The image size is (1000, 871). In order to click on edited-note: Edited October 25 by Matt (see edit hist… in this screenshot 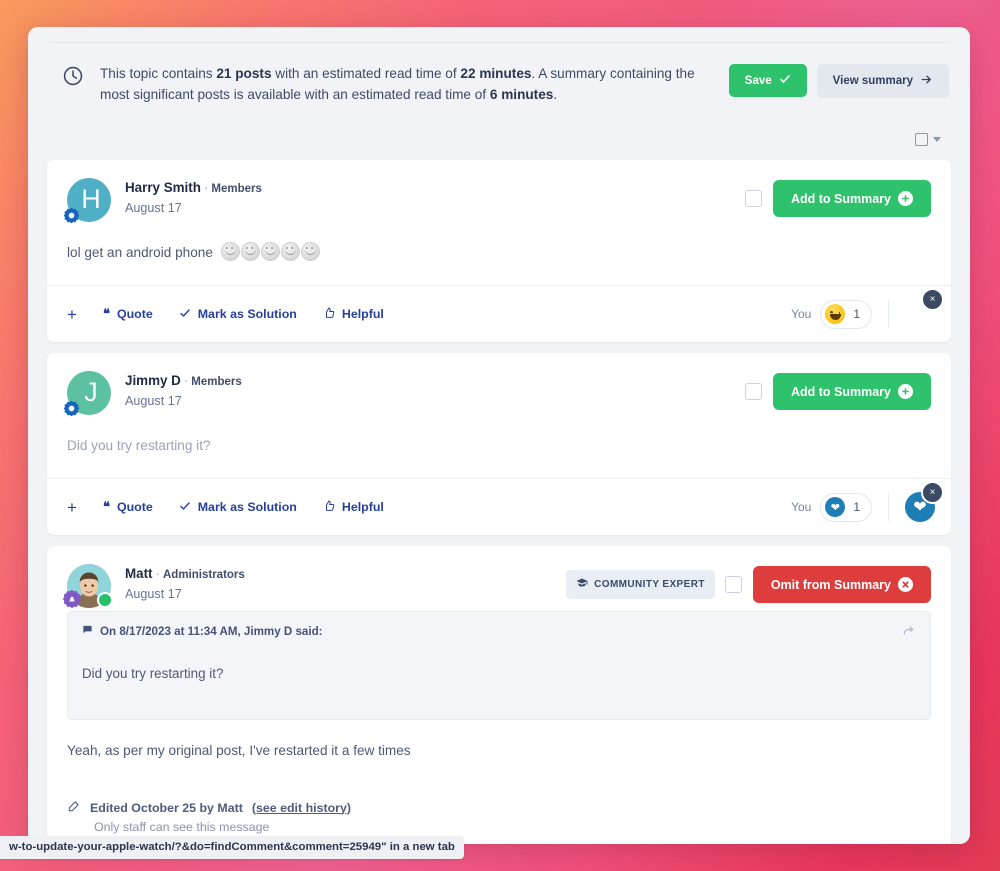, I will do `click(499, 816)`.